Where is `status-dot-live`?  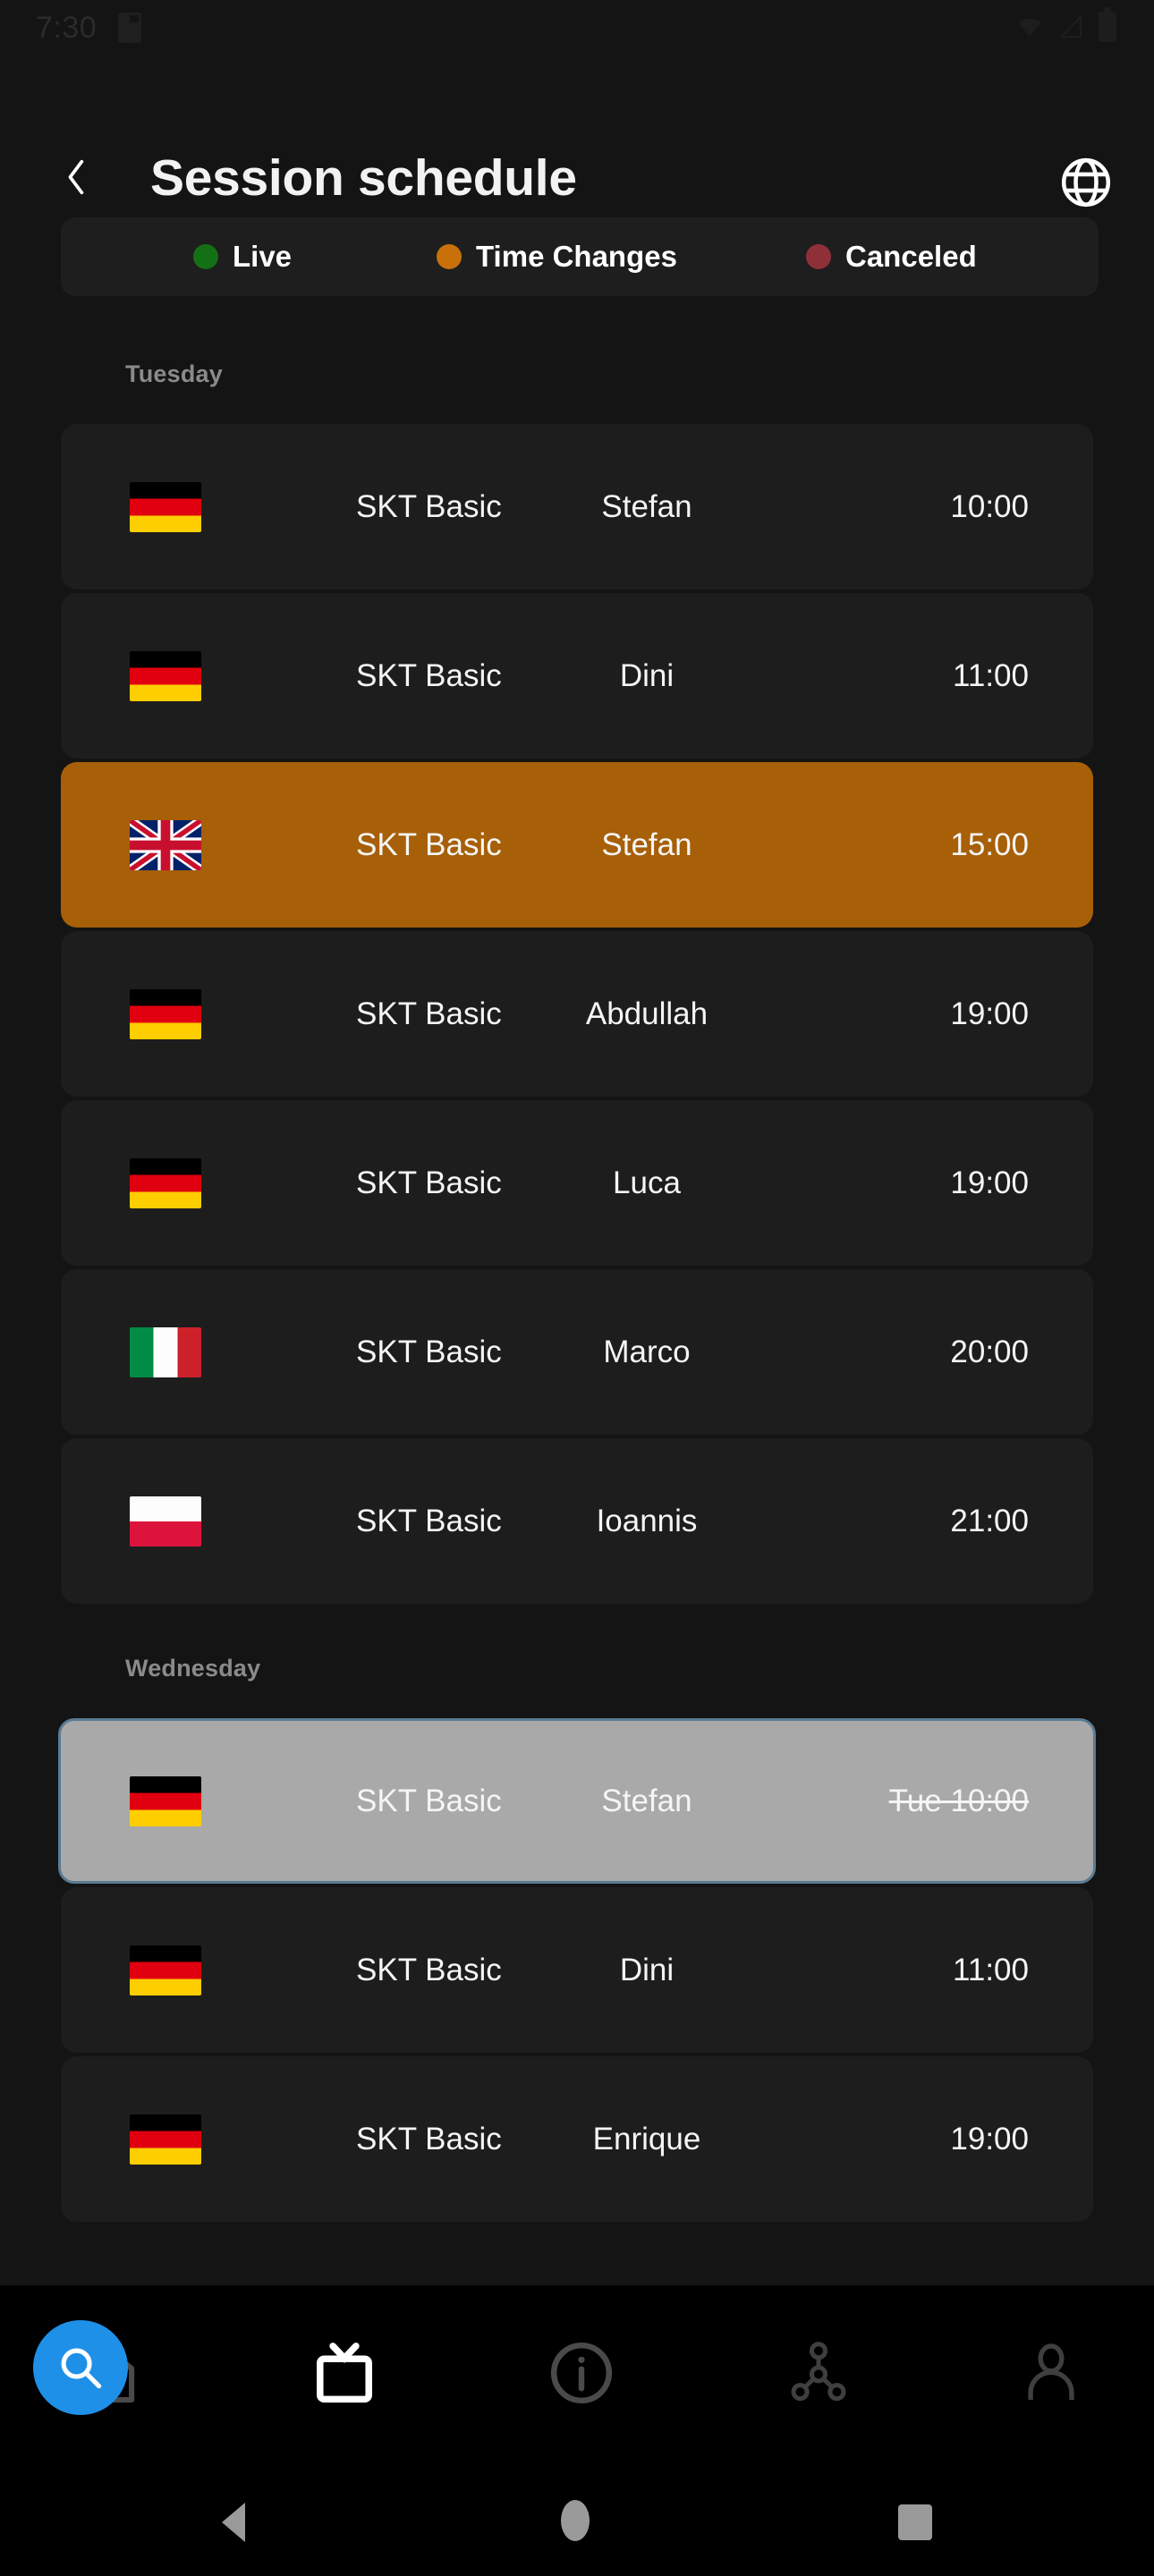
status-dot-live is located at coordinates (205, 256).